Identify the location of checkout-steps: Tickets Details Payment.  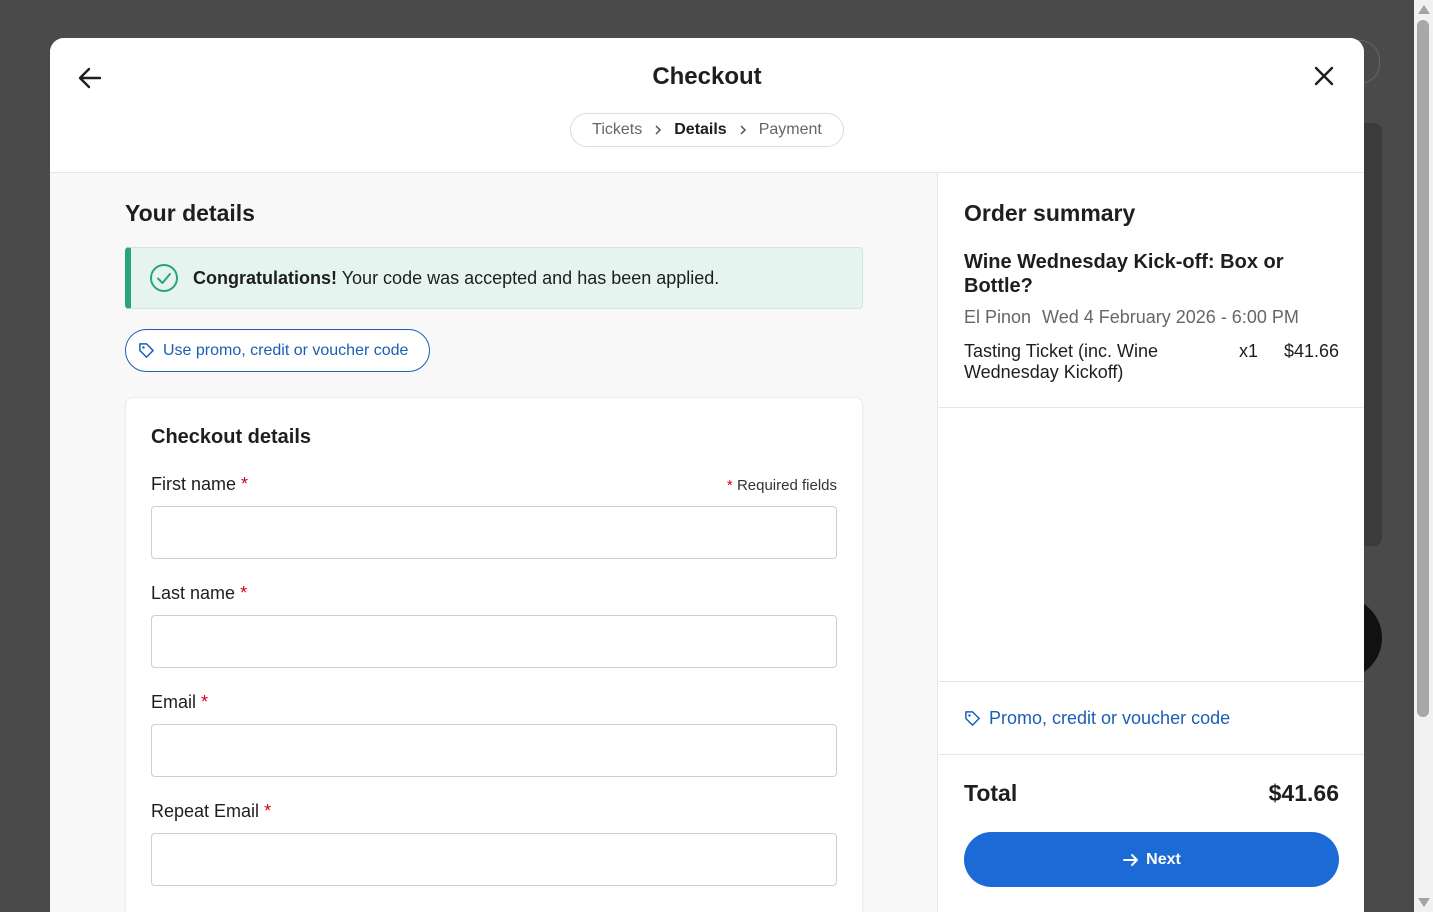
(707, 130).